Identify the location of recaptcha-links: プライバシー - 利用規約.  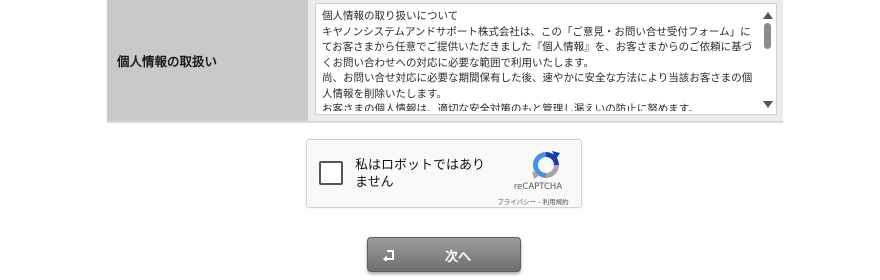
(533, 201).